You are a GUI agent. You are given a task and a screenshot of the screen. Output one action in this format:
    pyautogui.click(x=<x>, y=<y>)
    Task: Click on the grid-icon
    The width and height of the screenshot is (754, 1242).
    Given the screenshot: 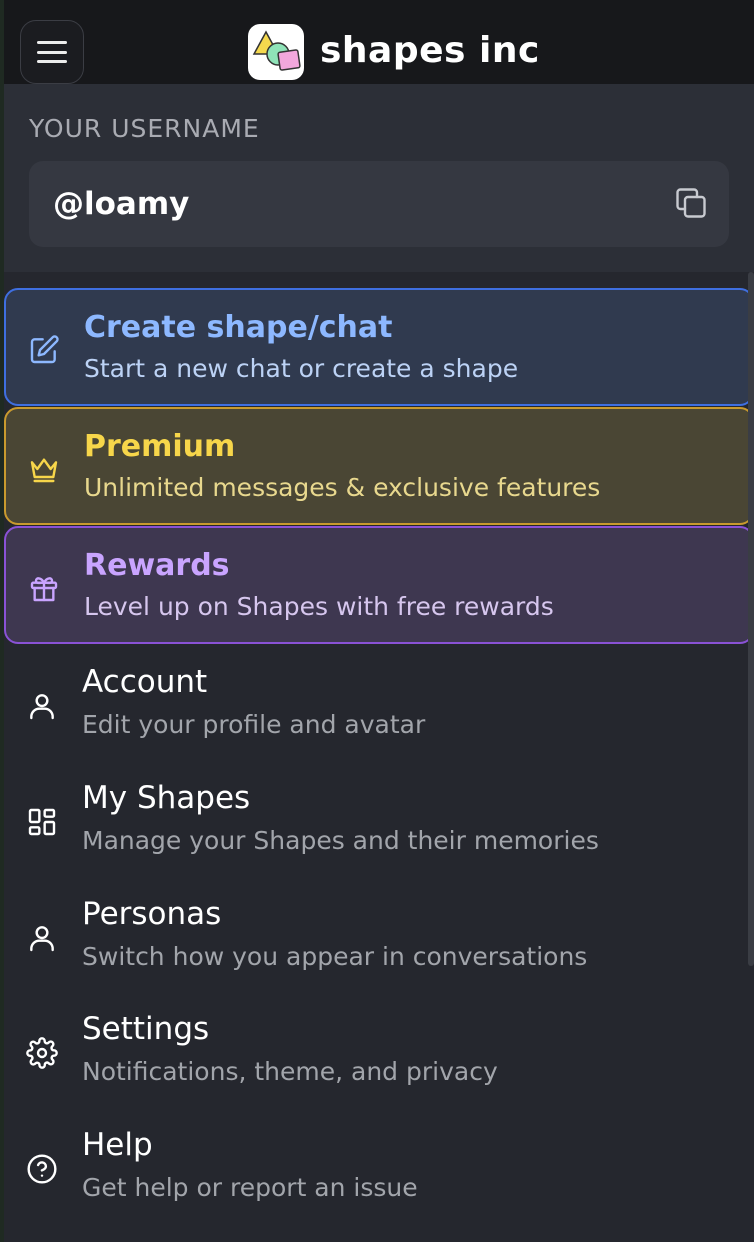 What is the action you would take?
    pyautogui.click(x=42, y=822)
    